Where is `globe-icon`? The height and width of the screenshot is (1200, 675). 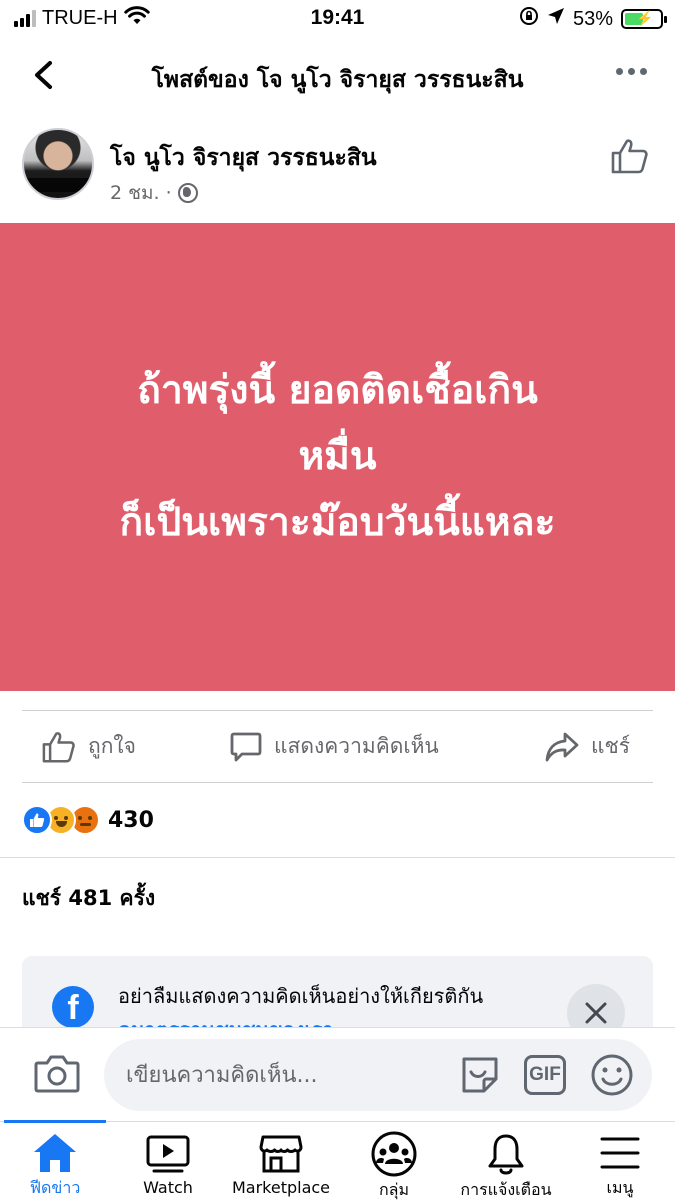
globe-icon is located at coordinates (187, 193).